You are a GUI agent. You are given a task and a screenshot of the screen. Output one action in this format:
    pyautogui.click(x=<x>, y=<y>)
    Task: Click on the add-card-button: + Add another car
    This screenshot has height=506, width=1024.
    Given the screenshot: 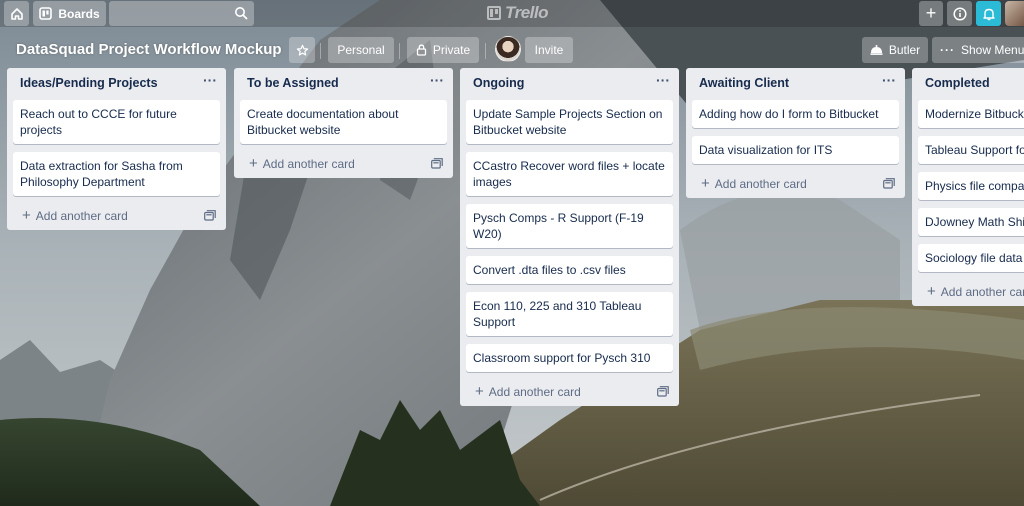 What is the action you would take?
    pyautogui.click(x=968, y=292)
    